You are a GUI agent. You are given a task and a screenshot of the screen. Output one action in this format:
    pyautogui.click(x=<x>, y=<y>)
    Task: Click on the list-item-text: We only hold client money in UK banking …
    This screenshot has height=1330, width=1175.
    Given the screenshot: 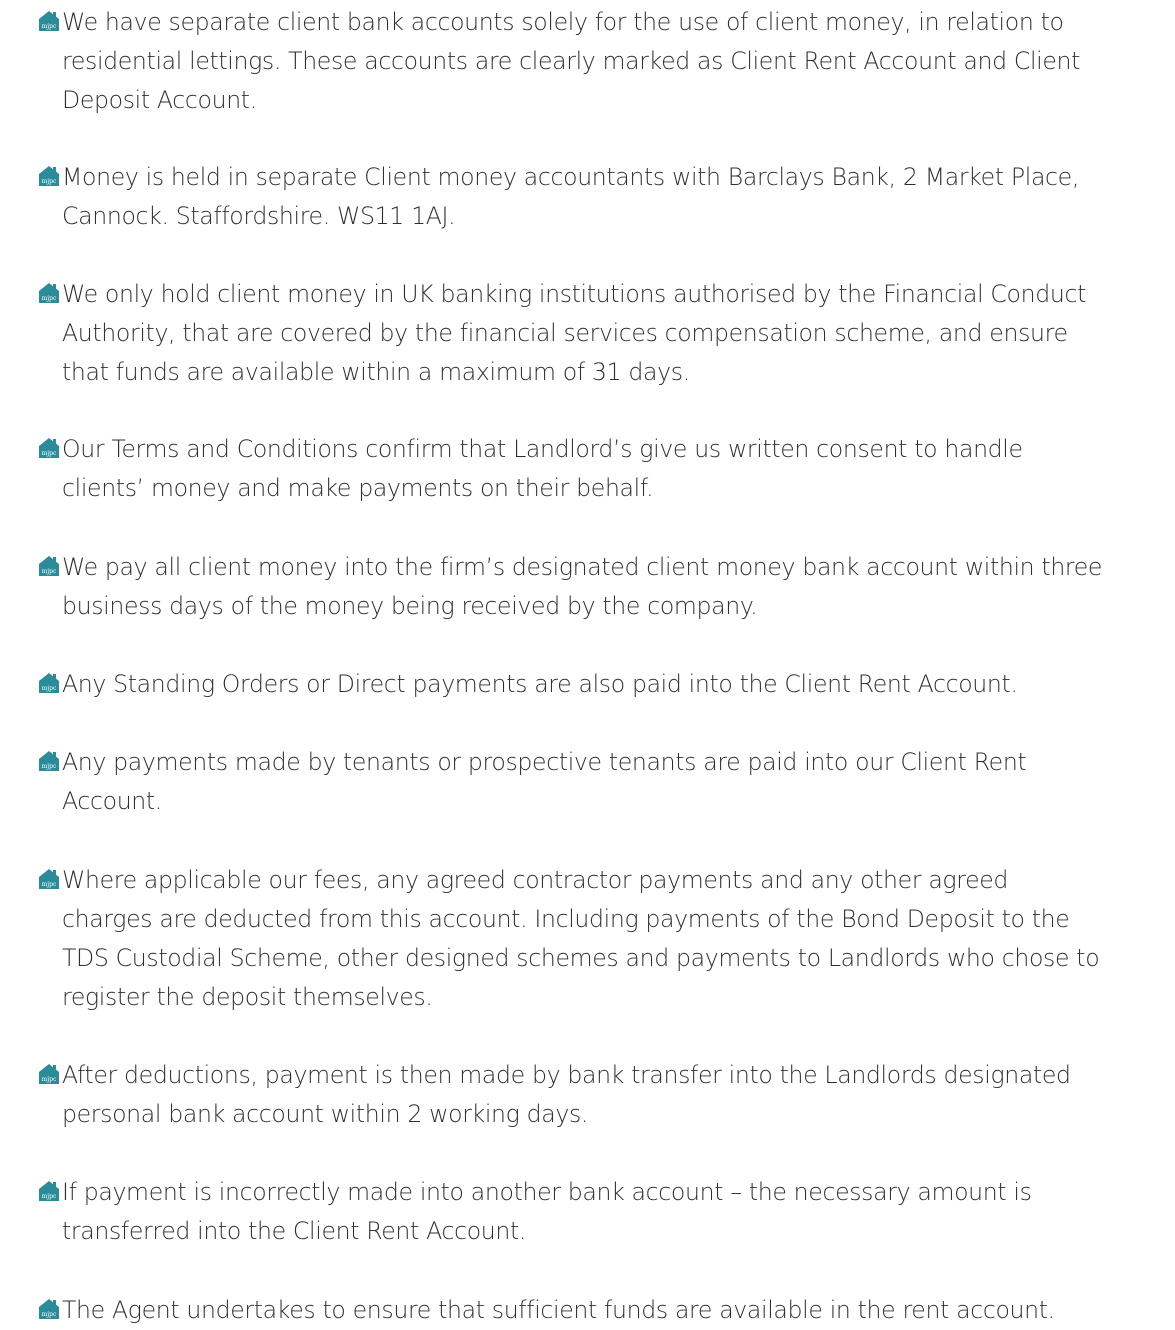 What is the action you would take?
    pyautogui.click(x=615, y=333)
    